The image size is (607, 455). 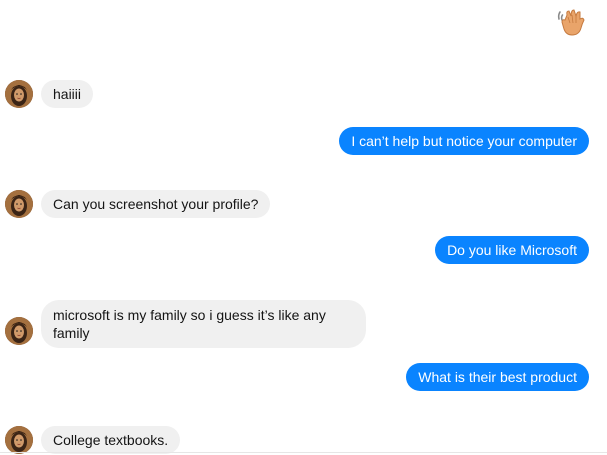 I want to click on incoming-message-bubble: Can you screenshot your profile?, so click(x=156, y=204).